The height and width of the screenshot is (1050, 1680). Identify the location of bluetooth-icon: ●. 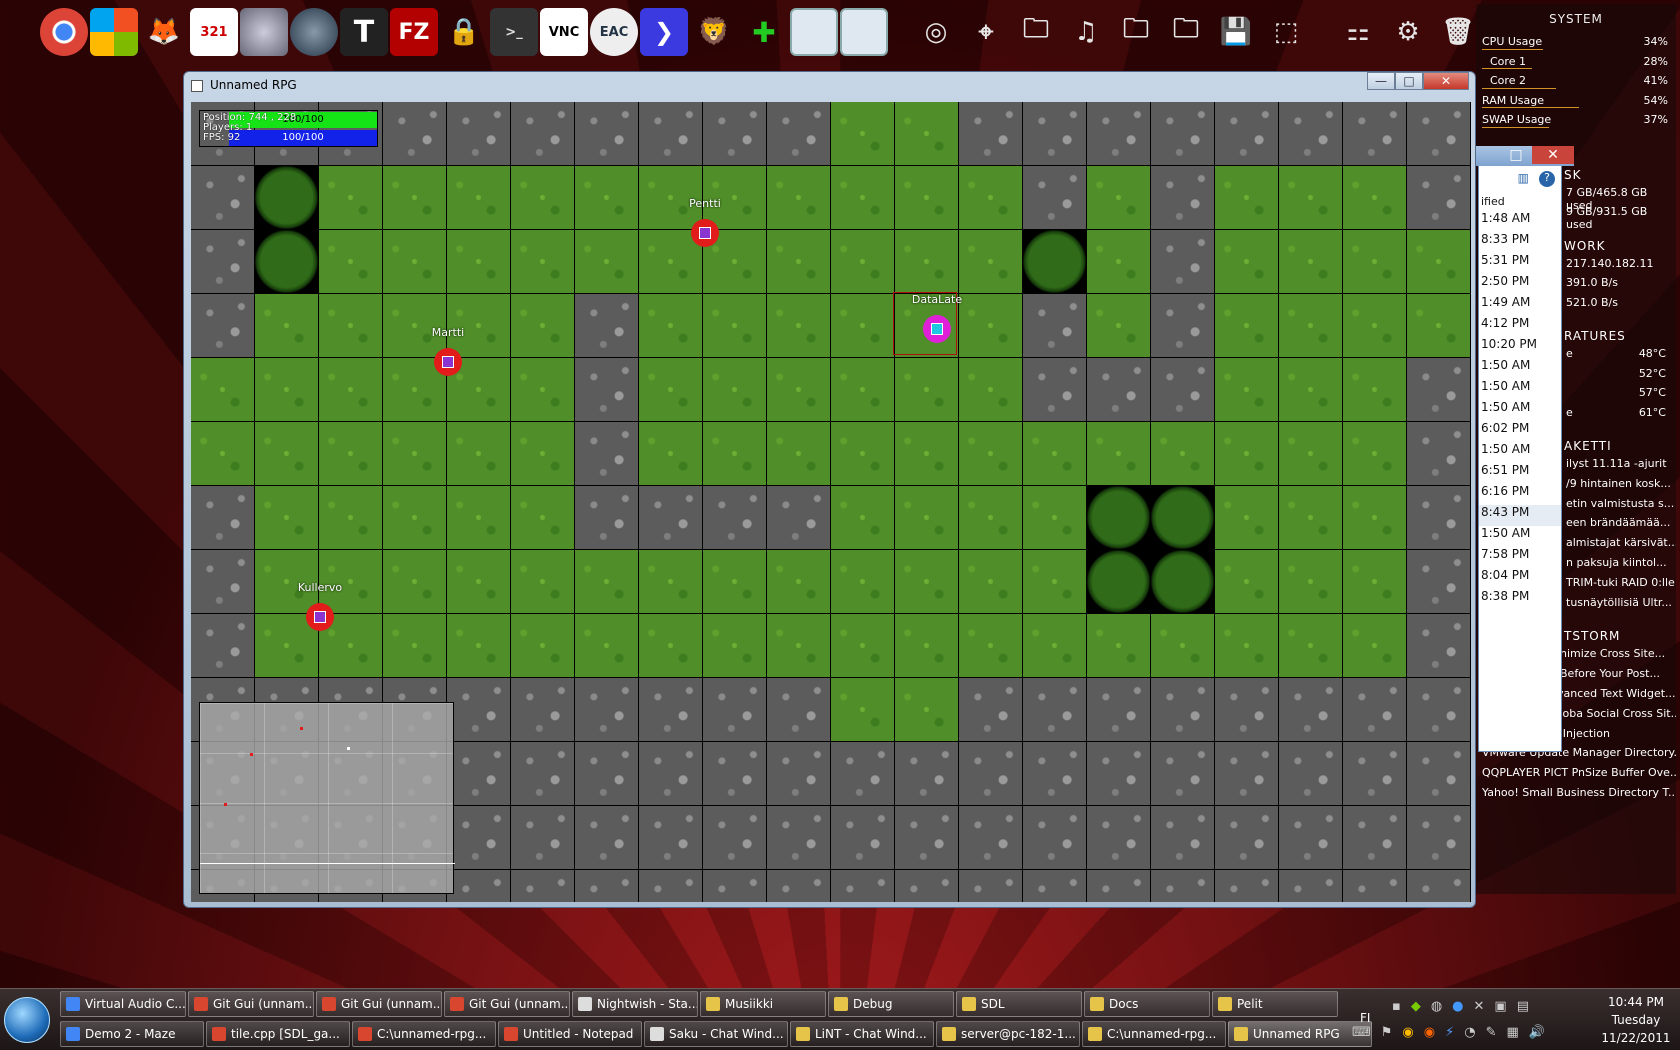
(1457, 1006).